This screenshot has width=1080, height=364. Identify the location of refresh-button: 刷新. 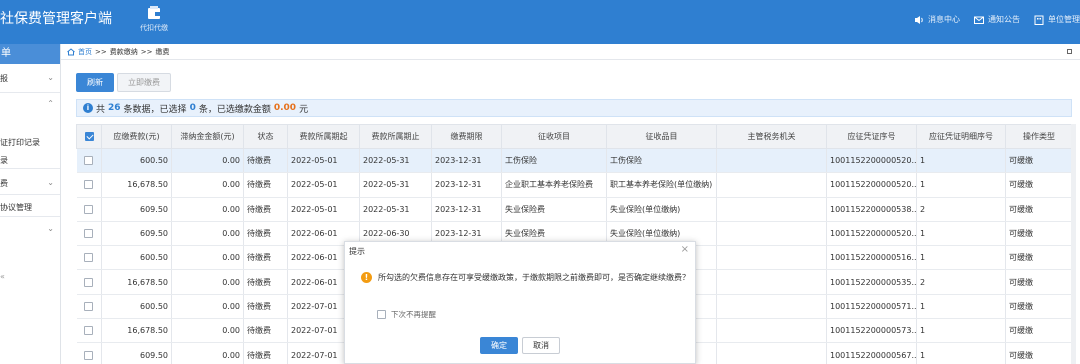
(95, 82).